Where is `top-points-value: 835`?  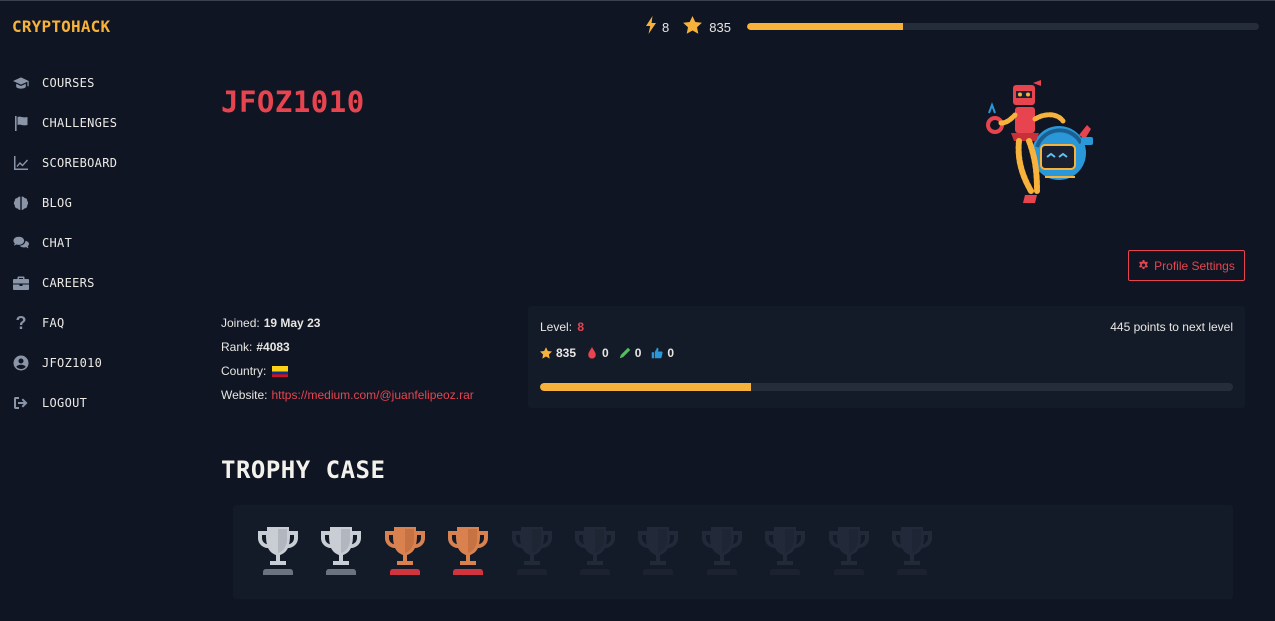
top-points-value: 835 is located at coordinates (720, 27).